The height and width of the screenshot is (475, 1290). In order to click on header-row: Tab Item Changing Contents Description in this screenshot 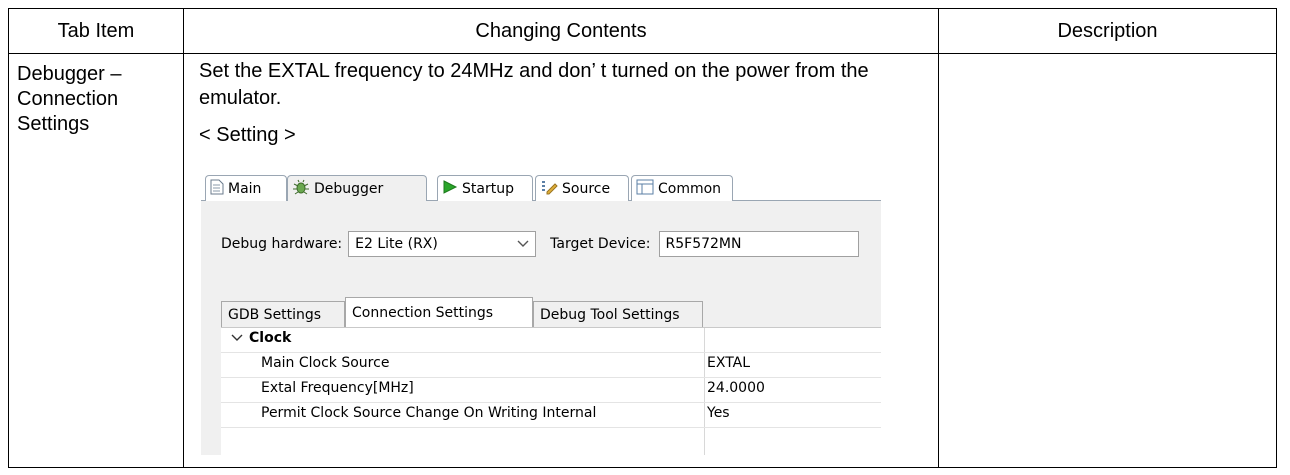, I will do `click(642, 31)`.